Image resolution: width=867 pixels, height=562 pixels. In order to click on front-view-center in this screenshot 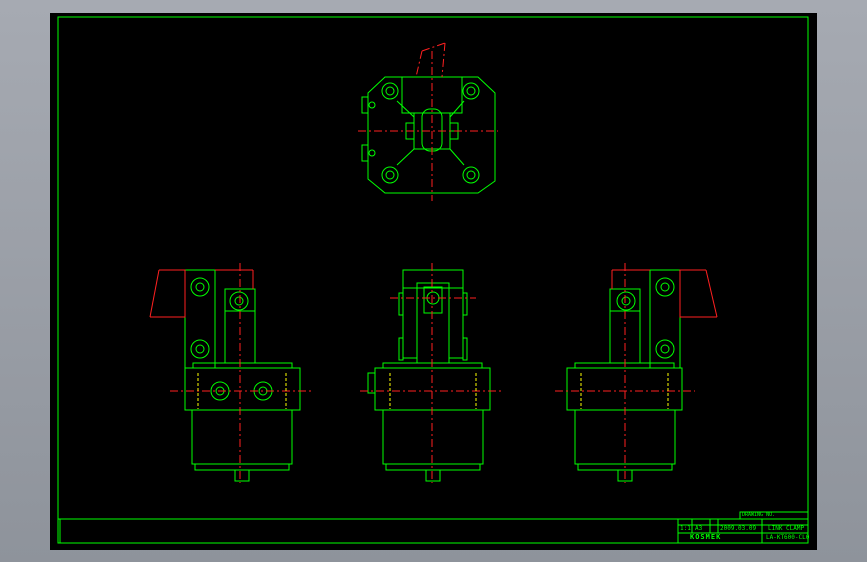, I will do `click(429, 375)`.